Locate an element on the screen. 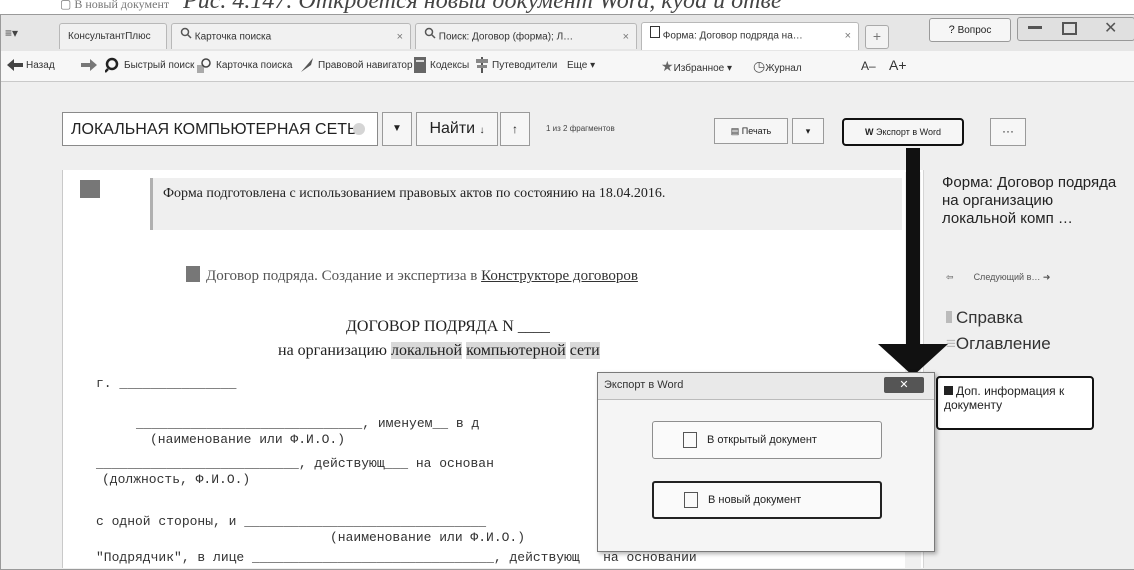 The height and width of the screenshot is (570, 1134). favorites-menu: ★Избранное ▾ is located at coordinates (696, 67).